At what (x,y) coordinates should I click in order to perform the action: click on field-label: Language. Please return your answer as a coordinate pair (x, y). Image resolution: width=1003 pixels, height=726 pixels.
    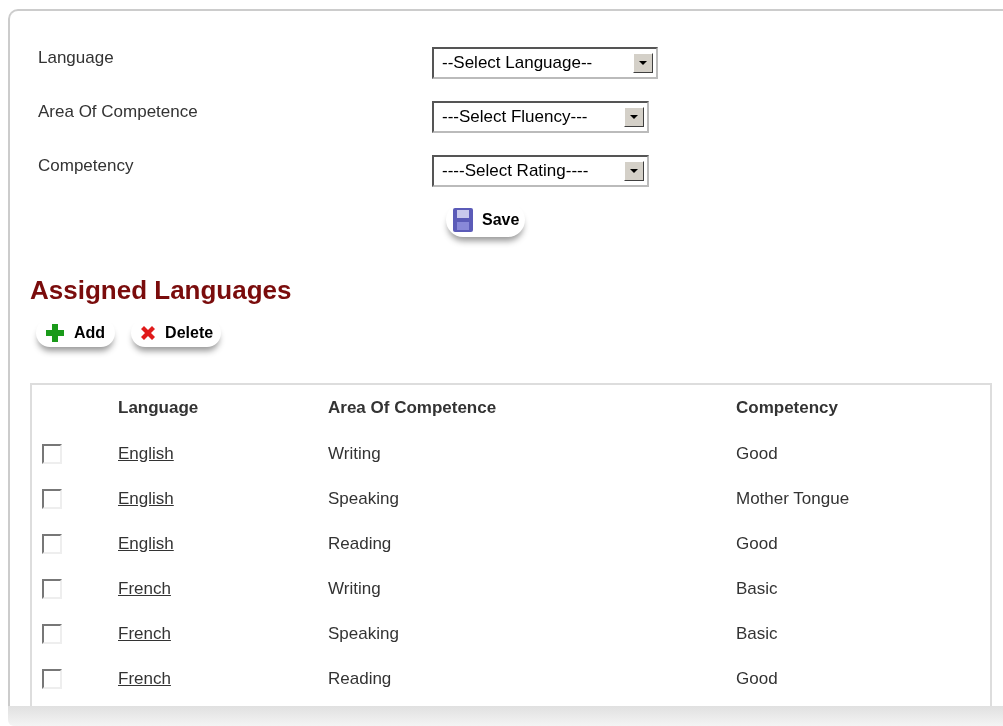
    Looking at the image, I should click on (76, 58).